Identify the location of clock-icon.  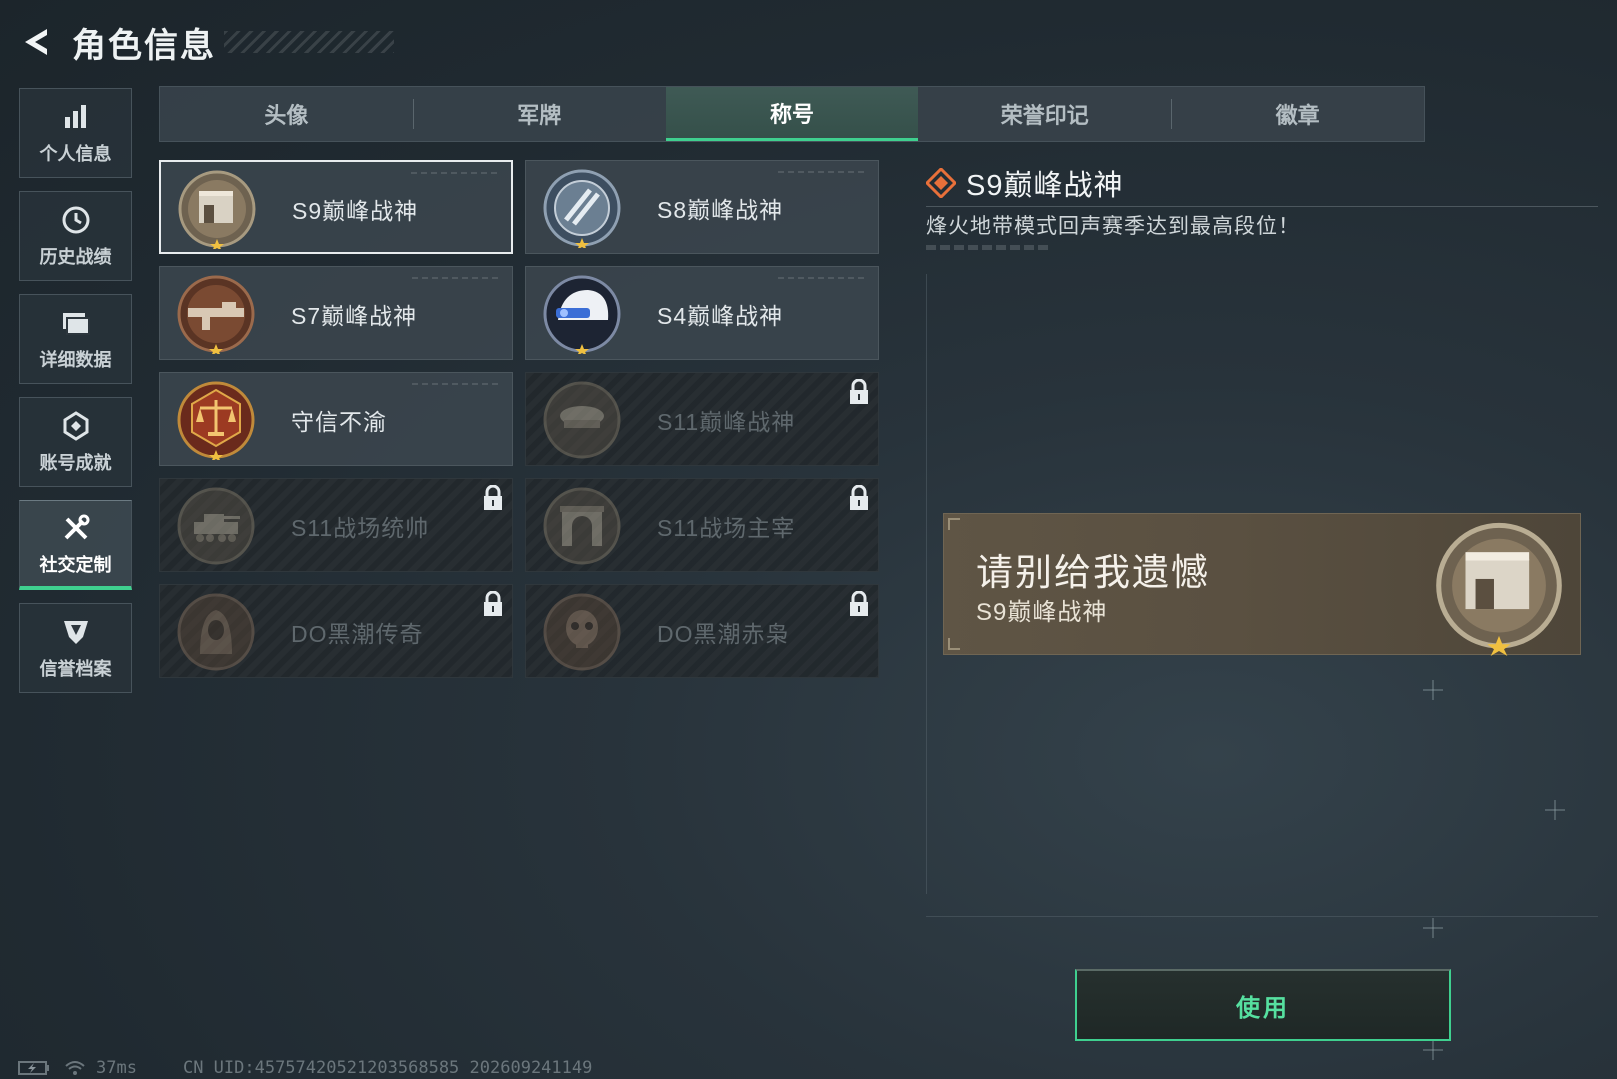
(76, 220).